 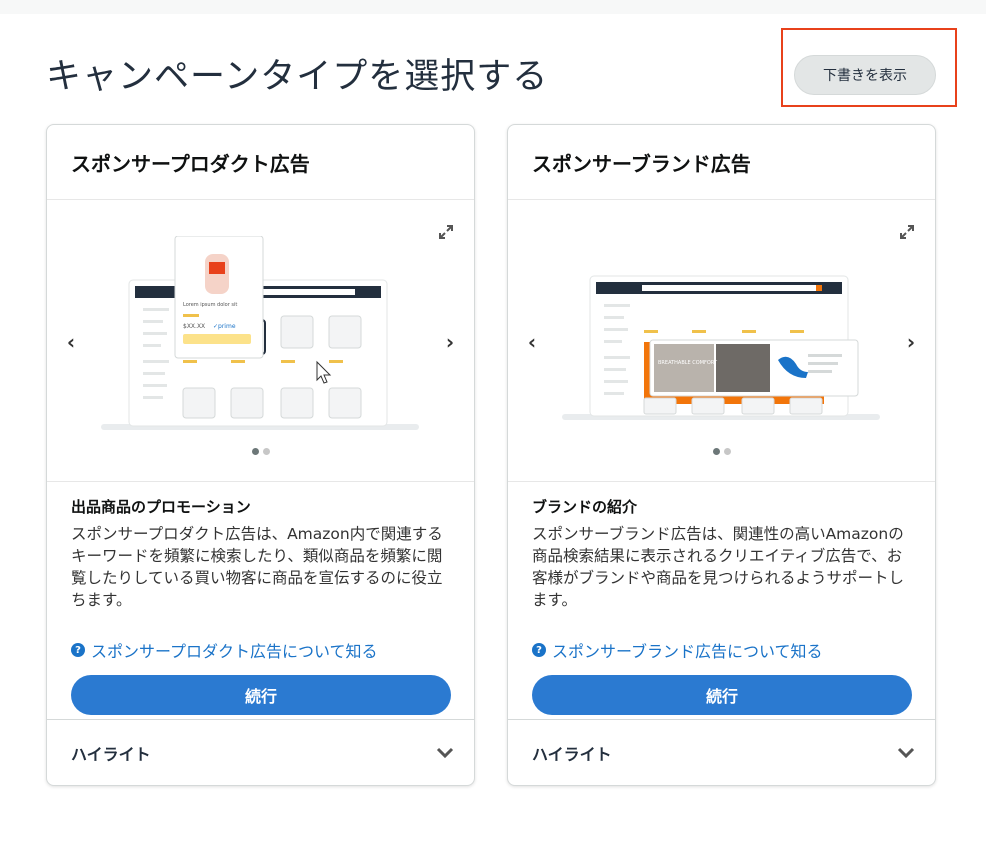 What do you see at coordinates (687, 651) in the screenshot?
I see `learn-more-label: スポンサーブランド広告について知る` at bounding box center [687, 651].